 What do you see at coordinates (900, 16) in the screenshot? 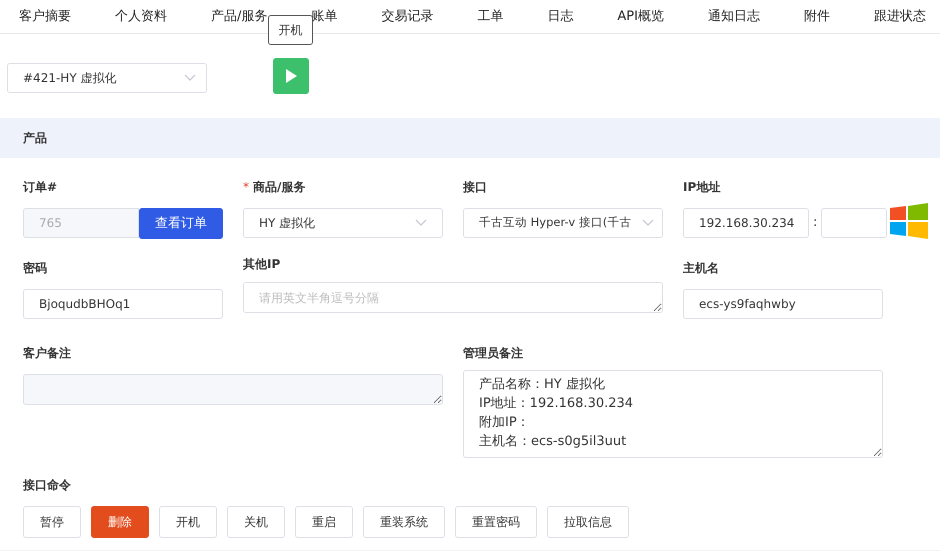
I see `nav-tab: 跟进状态` at bounding box center [900, 16].